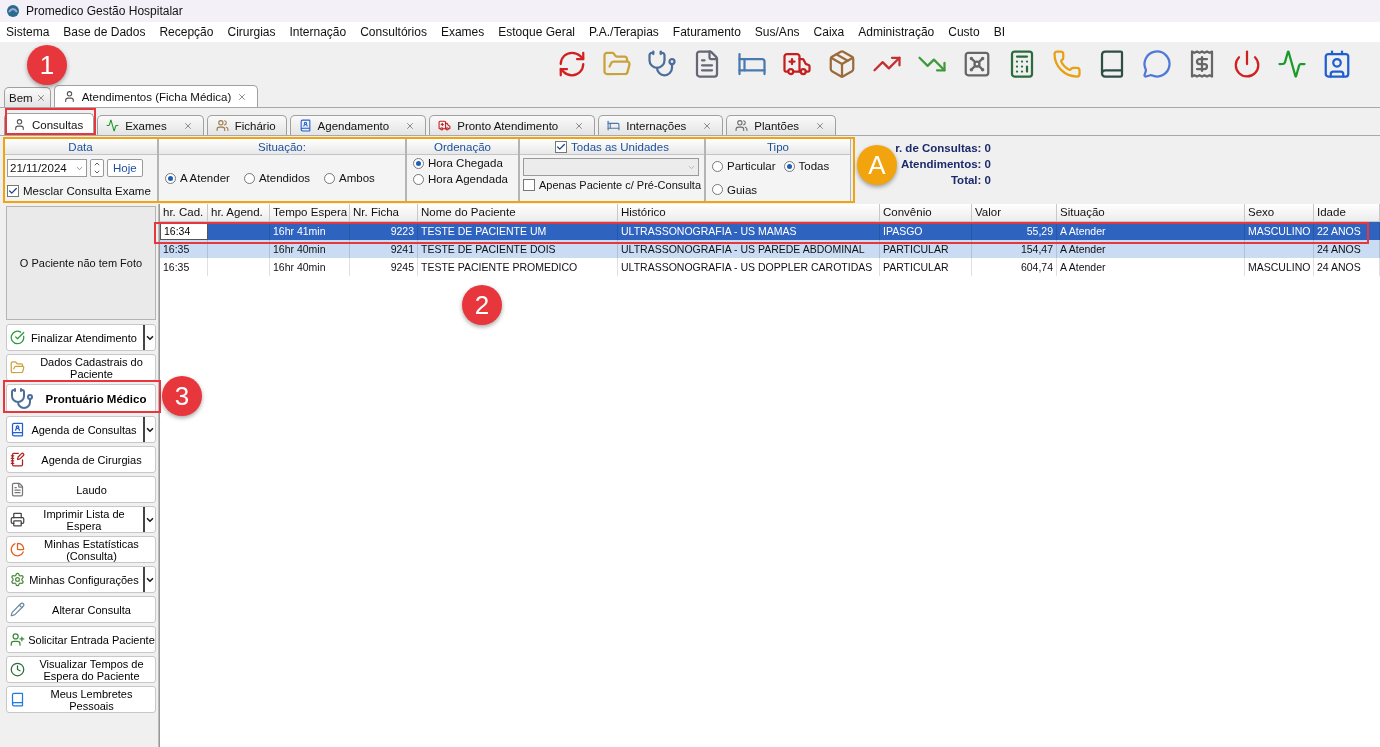 This screenshot has height=747, width=1380. What do you see at coordinates (744, 166) in the screenshot?
I see `radio-option: Particular` at bounding box center [744, 166].